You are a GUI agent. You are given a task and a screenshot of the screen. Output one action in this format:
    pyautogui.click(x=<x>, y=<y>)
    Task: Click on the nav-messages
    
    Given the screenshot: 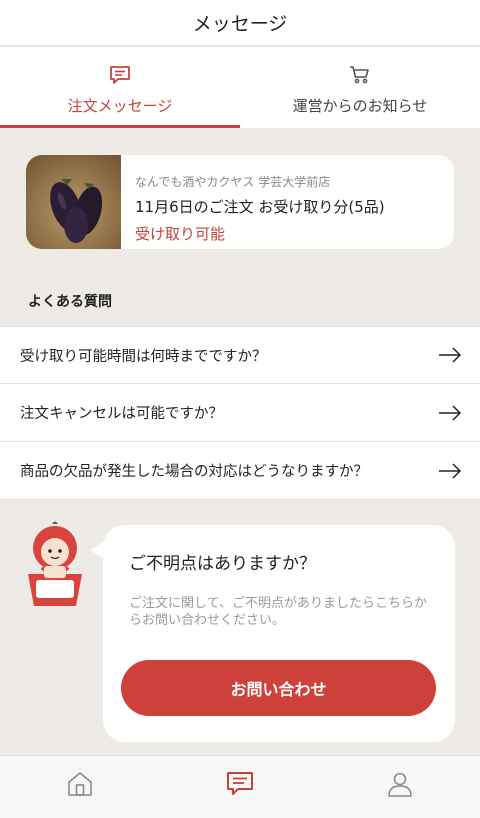 What is the action you would take?
    pyautogui.click(x=240, y=787)
    